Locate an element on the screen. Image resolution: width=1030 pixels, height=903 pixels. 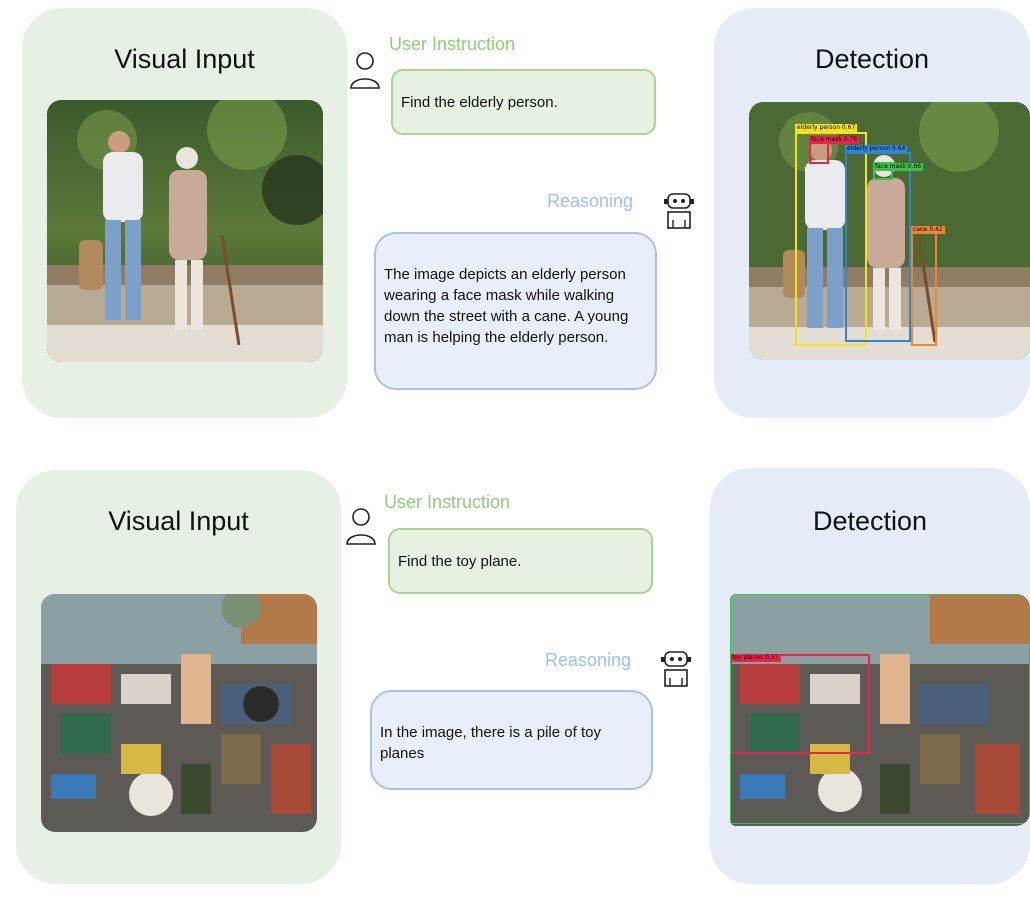
bbox-label: cane 0.42 is located at coordinates (928, 230).